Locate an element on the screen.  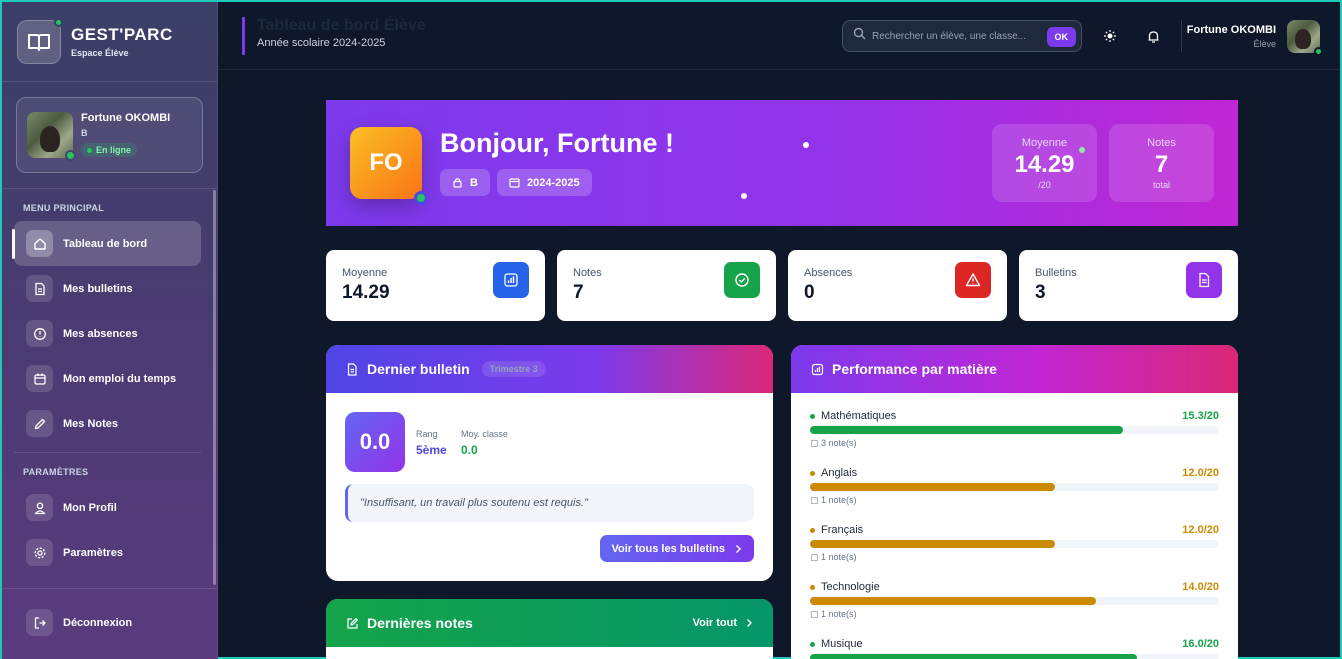
subject-score: 12.0/20 is located at coordinates (1200, 530).